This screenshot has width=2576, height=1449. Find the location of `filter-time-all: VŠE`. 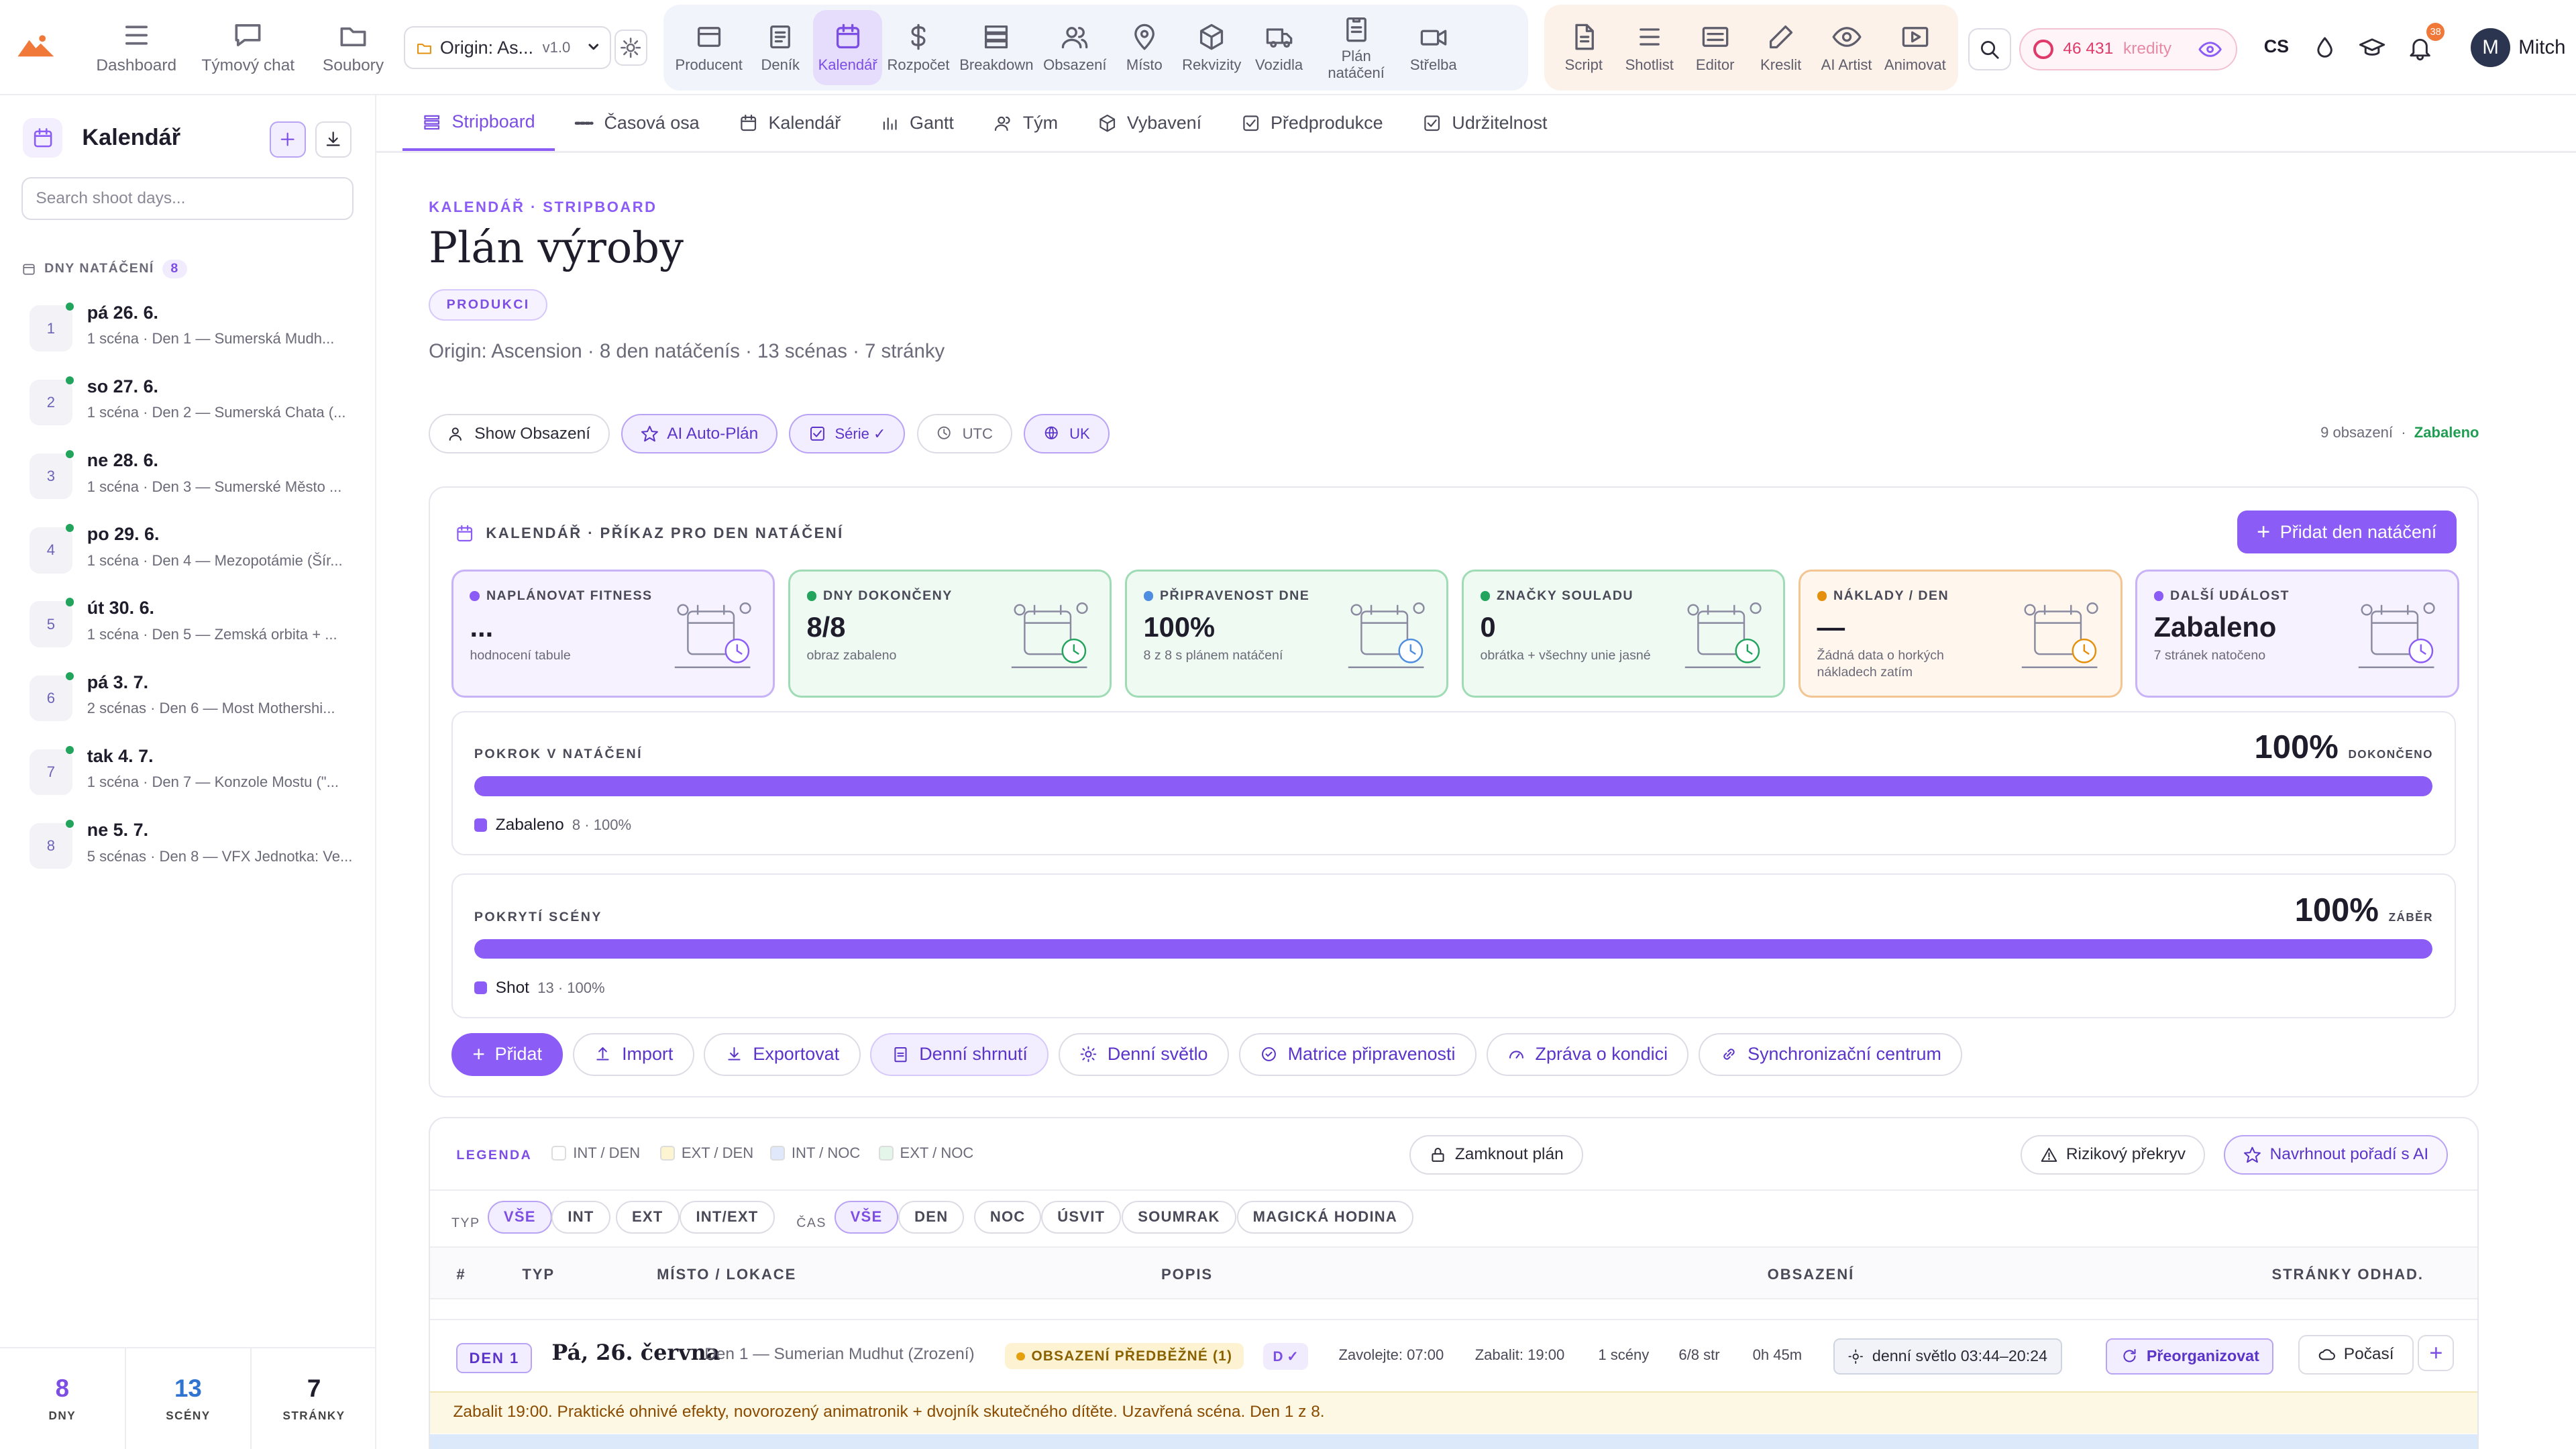

filter-time-all: VŠE is located at coordinates (866, 1217).